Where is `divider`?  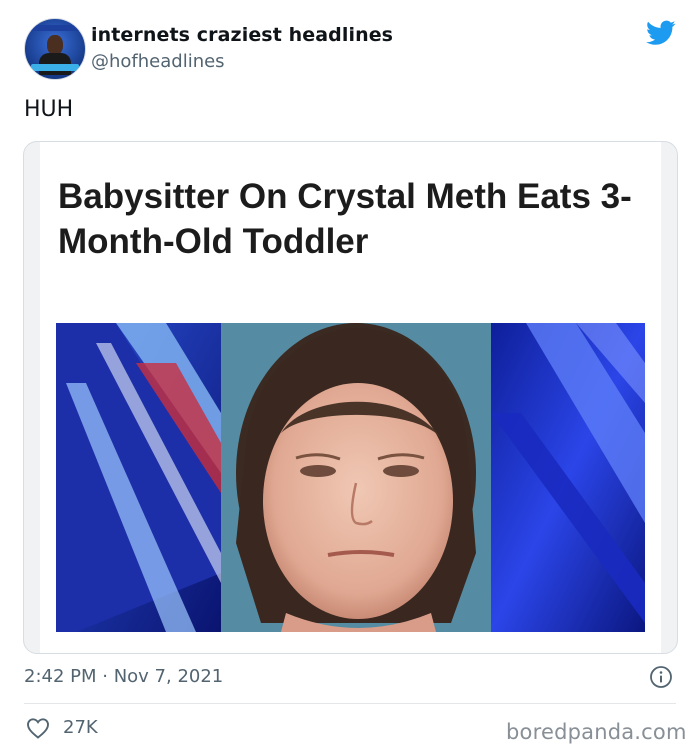
divider is located at coordinates (350, 703).